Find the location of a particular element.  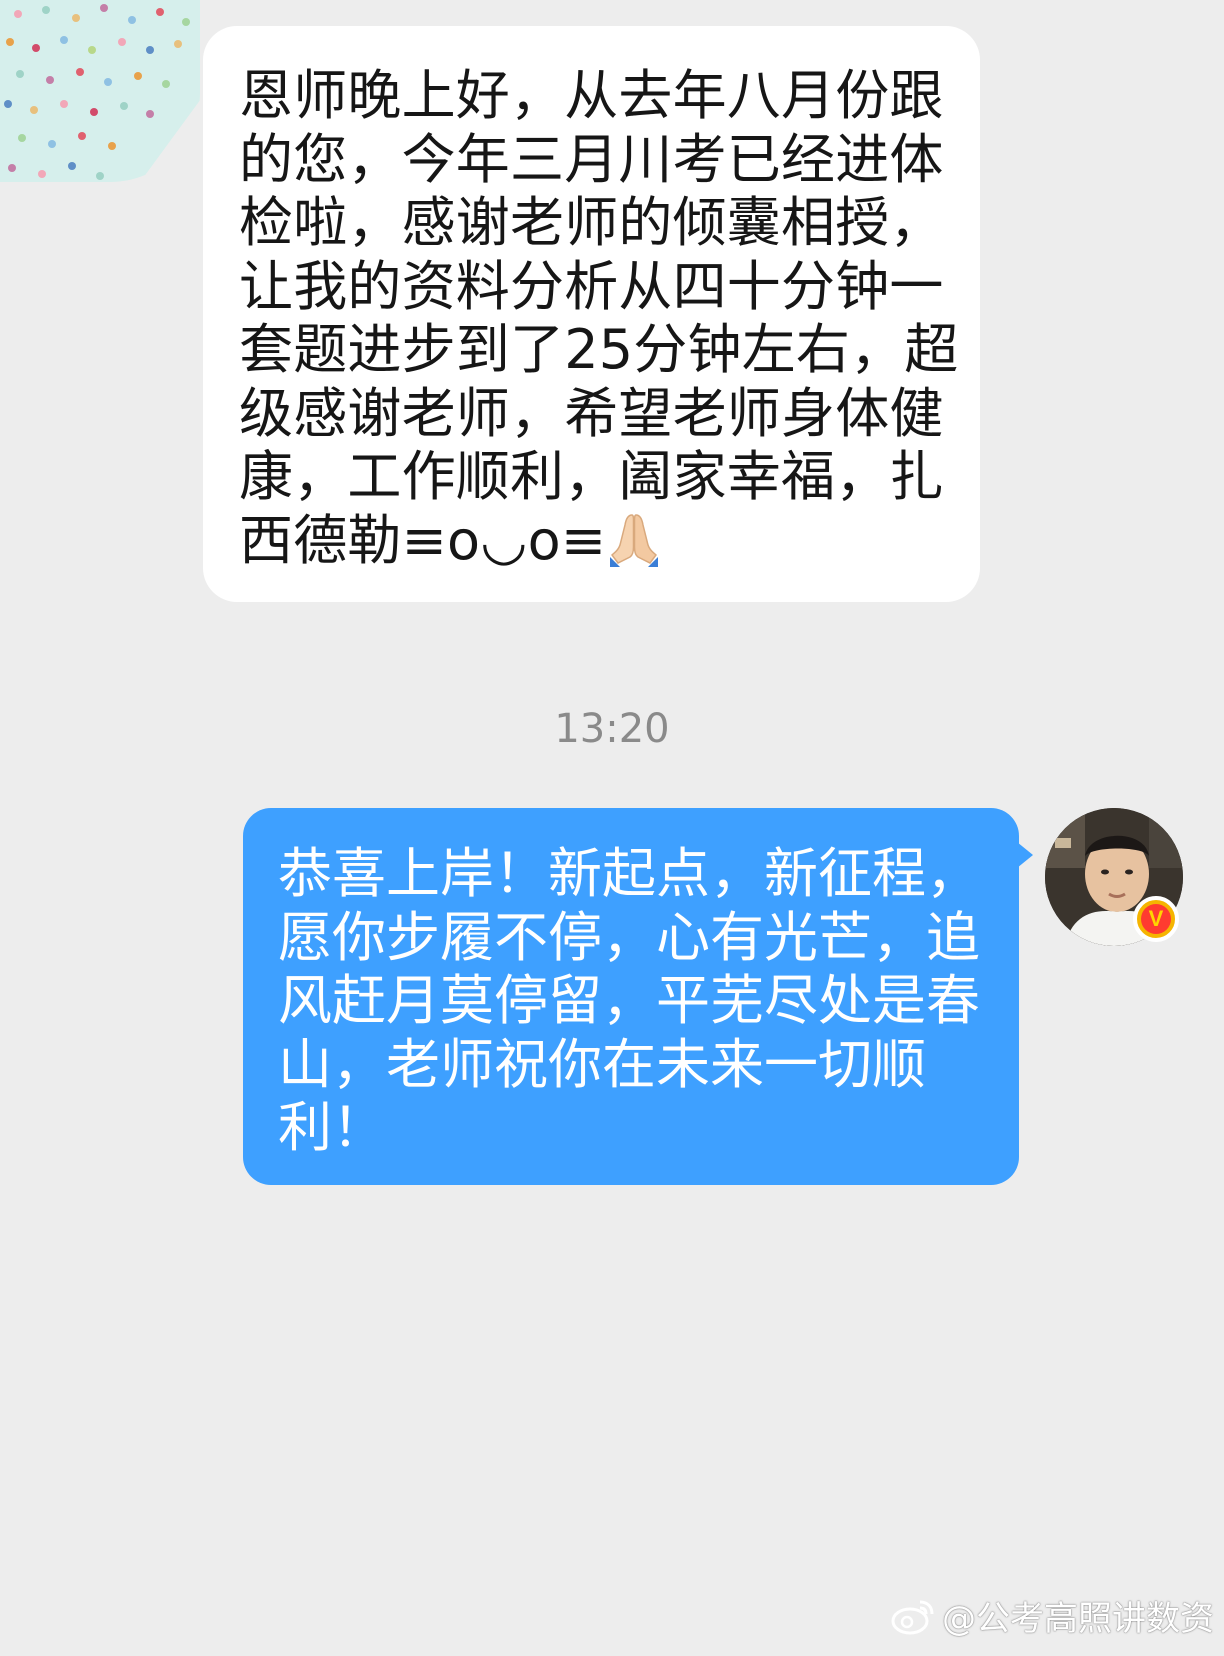

verified-badge: V is located at coordinates (1156, 919).